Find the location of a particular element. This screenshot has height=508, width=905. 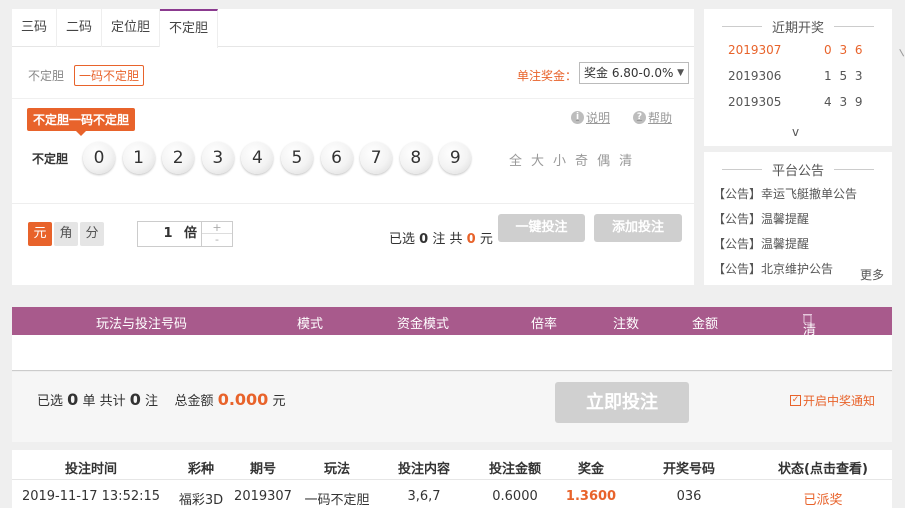

unit-jiao: 角 is located at coordinates (66, 234).